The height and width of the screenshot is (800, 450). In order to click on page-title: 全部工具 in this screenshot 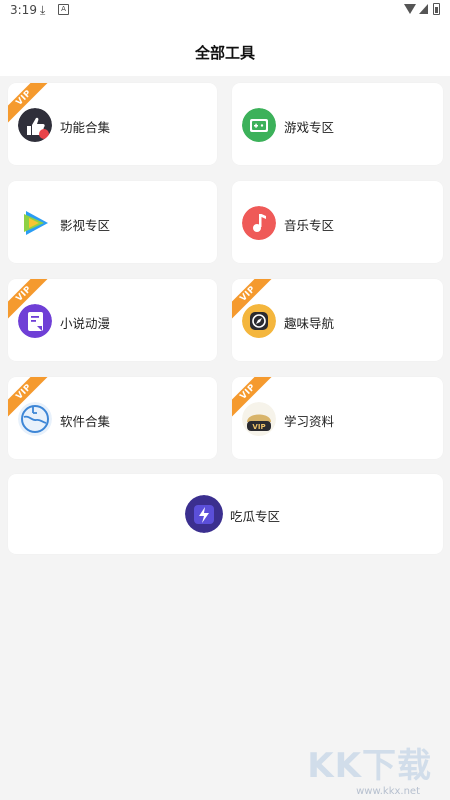, I will do `click(224, 53)`.